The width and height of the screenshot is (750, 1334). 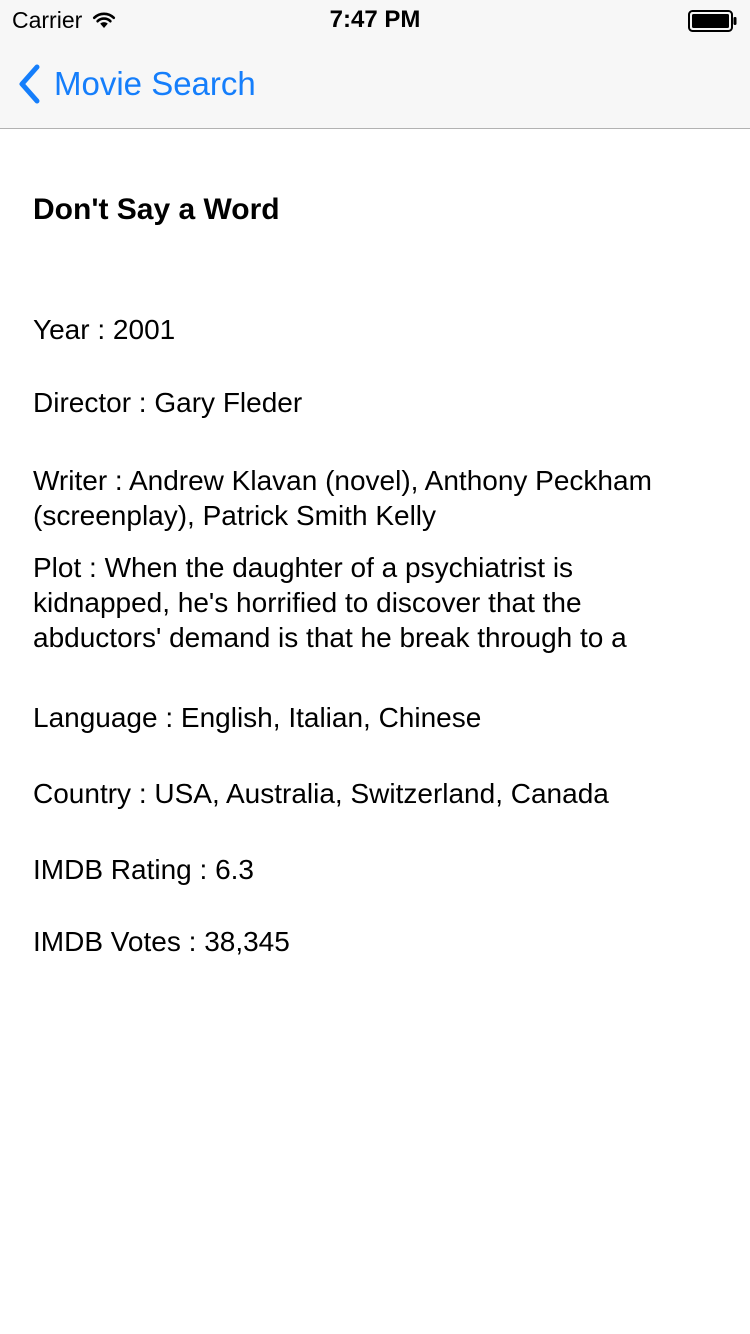 What do you see at coordinates (29, 84) in the screenshot?
I see `chevron-left-icon` at bounding box center [29, 84].